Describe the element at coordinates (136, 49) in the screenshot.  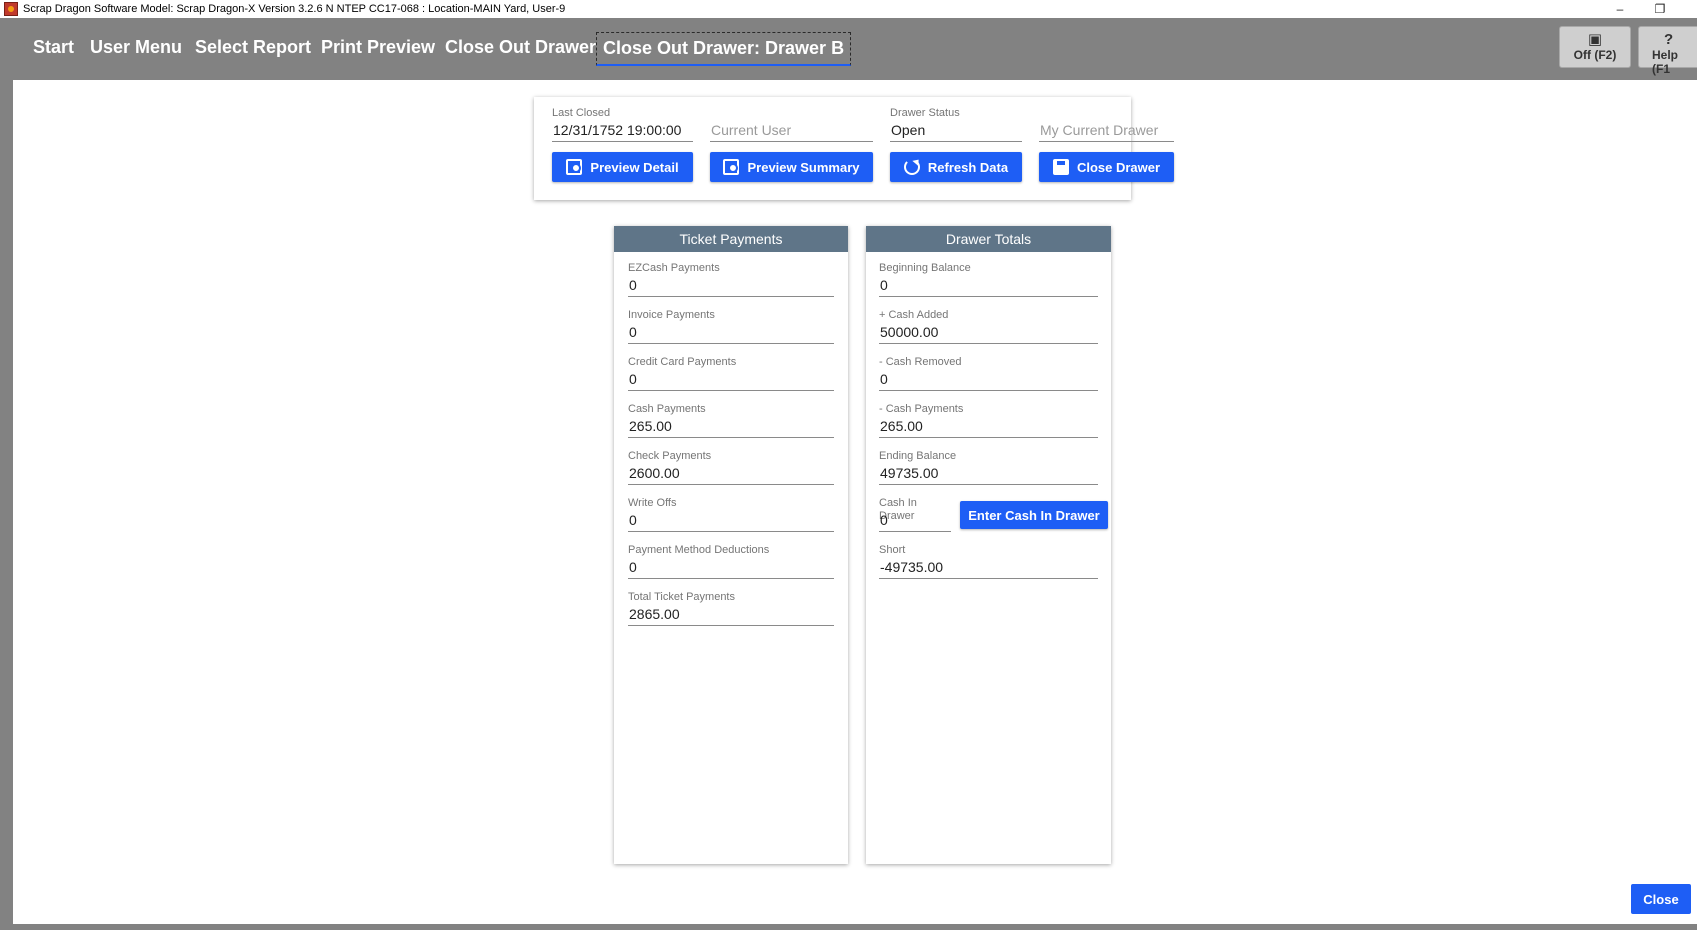
I see `nav-user-menu: User Menu` at that location.